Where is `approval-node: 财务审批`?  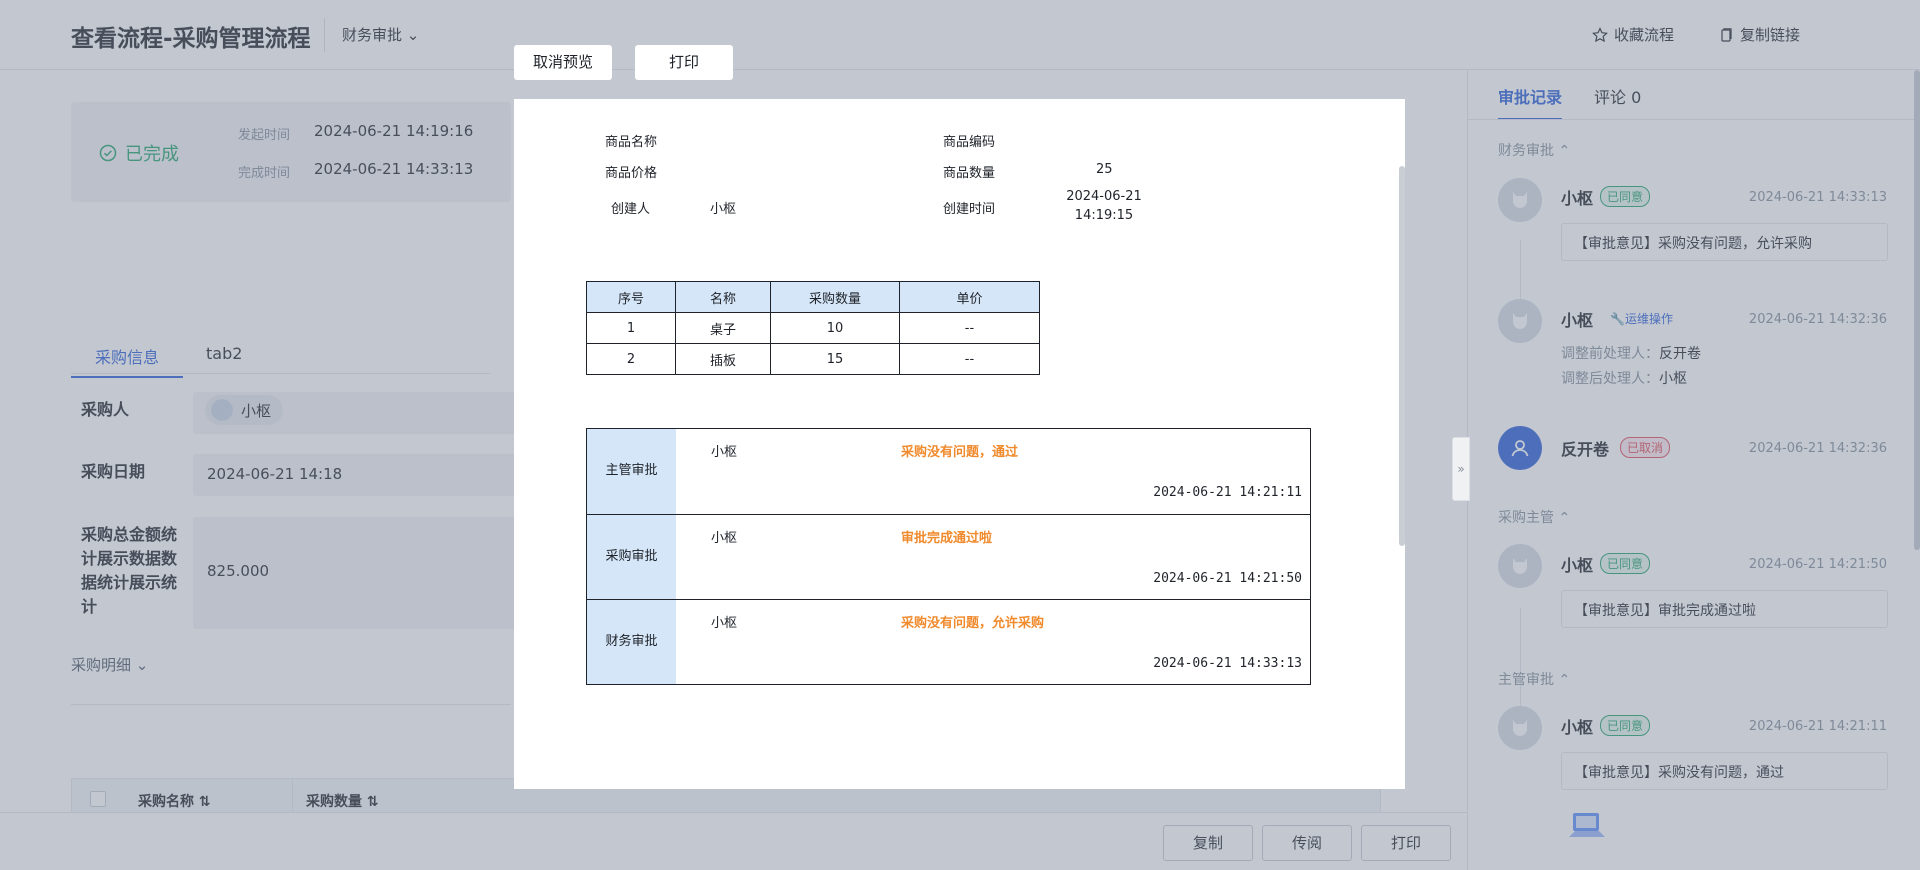 approval-node: 财务审批 is located at coordinates (631, 642).